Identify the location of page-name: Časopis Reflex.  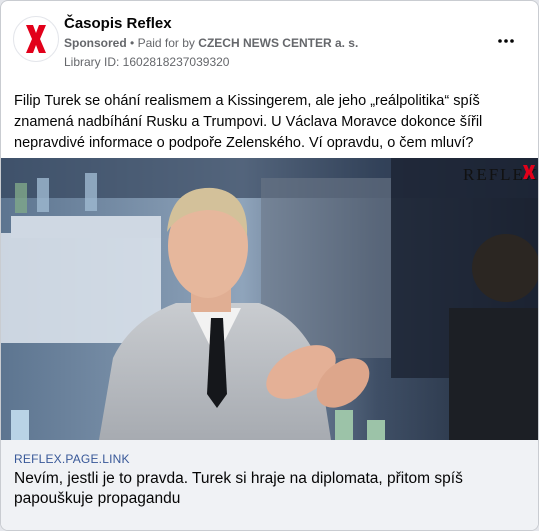
(118, 23).